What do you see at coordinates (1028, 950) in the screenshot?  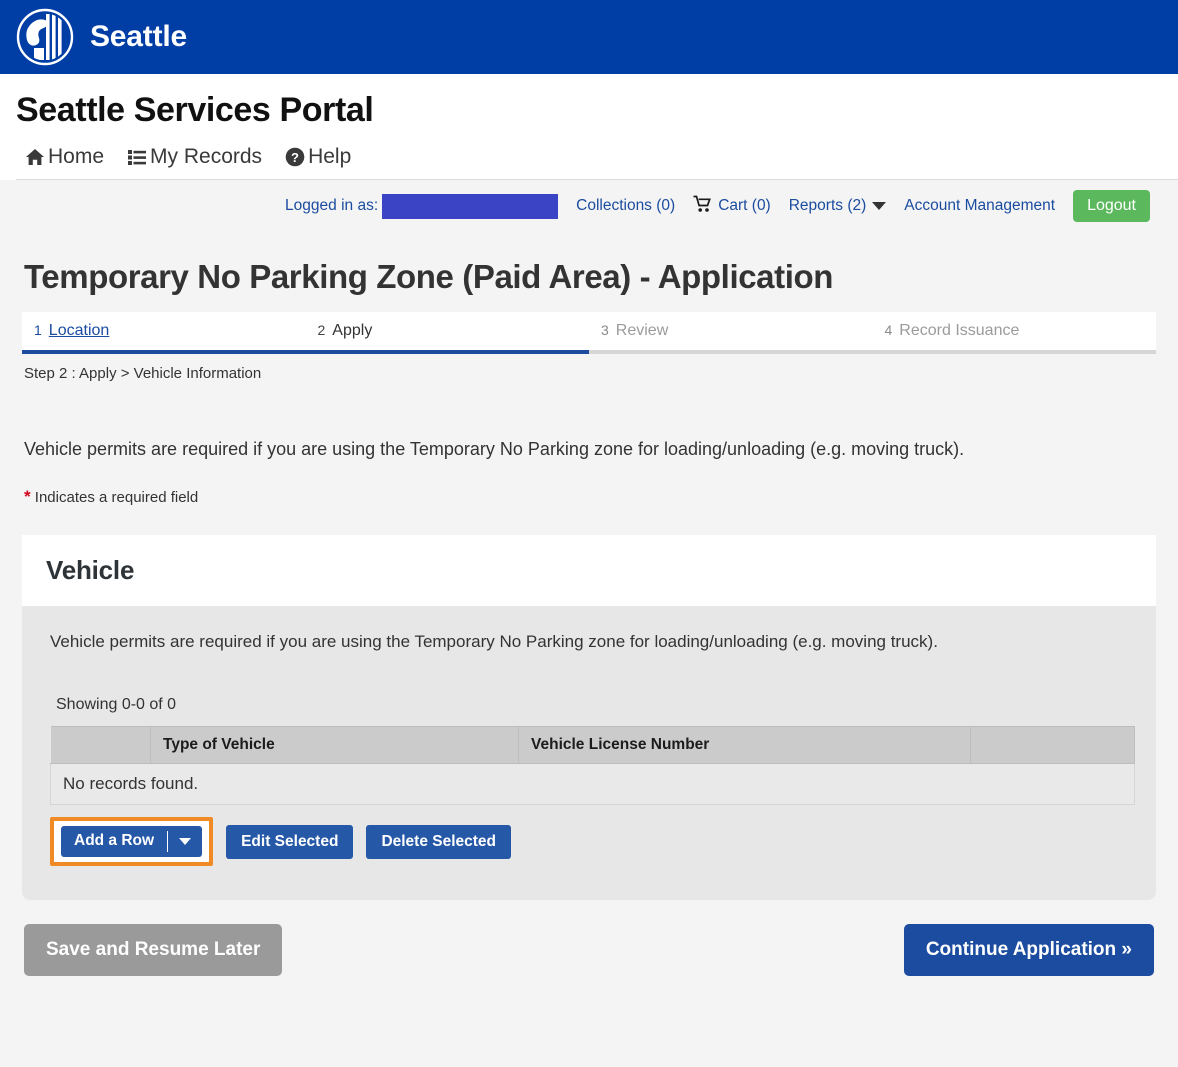 I see `continue-application-button: Continue Application »` at bounding box center [1028, 950].